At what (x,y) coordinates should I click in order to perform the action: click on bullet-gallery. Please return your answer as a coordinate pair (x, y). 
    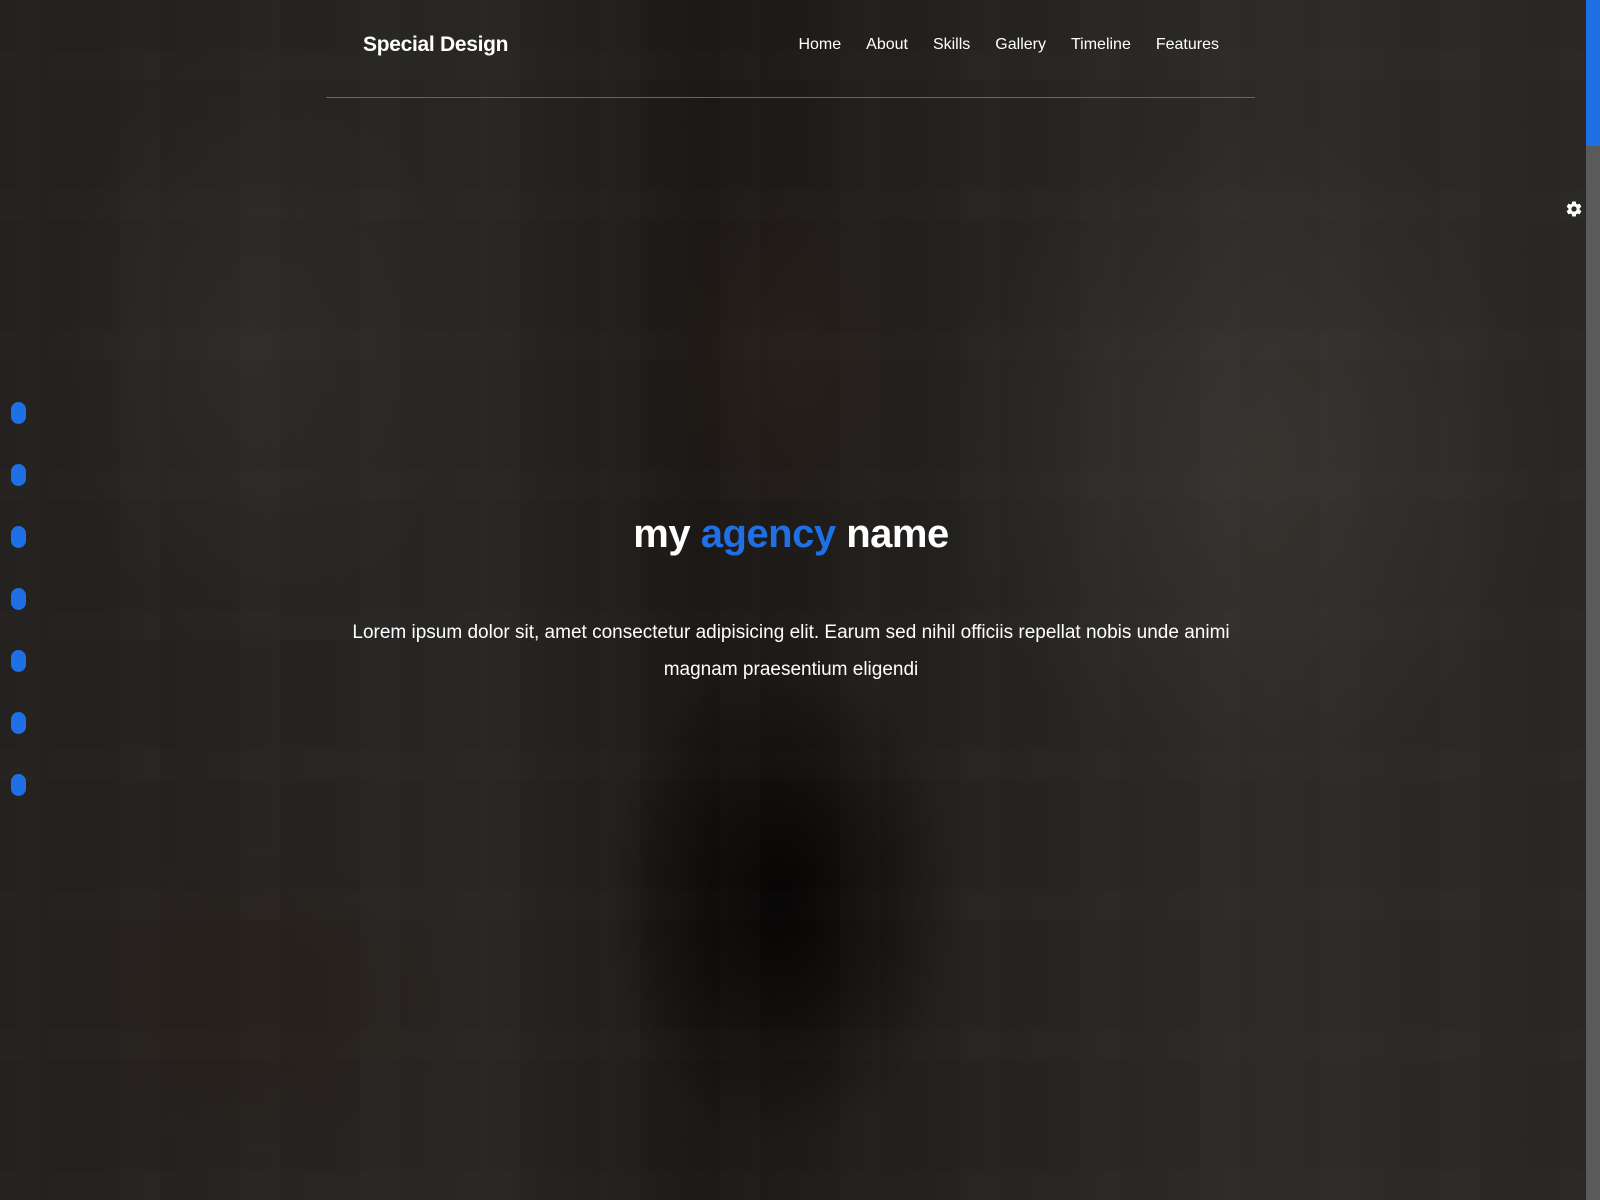
    Looking at the image, I should click on (18, 599).